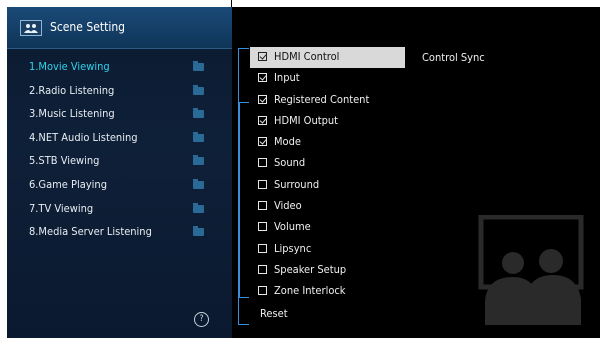 This screenshot has height=345, width=608. I want to click on option-label: Surround, so click(297, 184).